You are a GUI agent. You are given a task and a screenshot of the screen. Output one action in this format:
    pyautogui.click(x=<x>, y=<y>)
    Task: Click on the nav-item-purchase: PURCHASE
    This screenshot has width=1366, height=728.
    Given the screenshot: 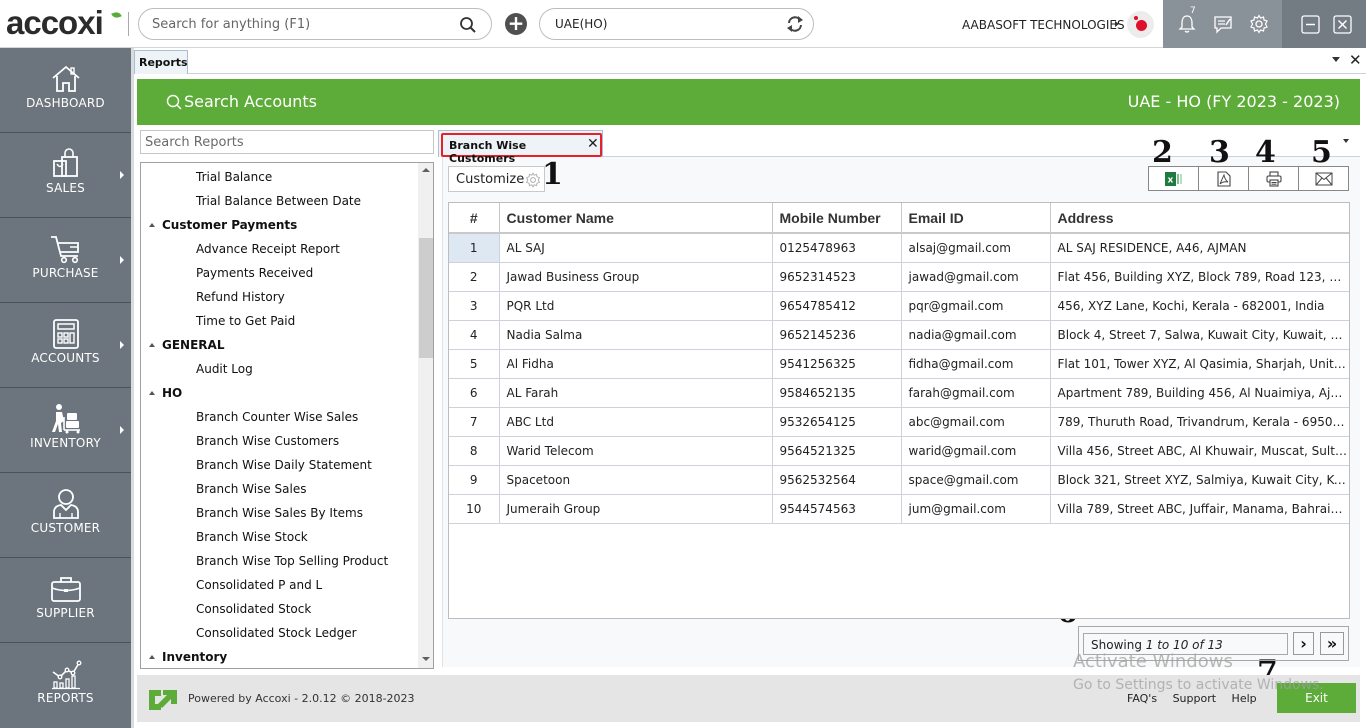 What is the action you would take?
    pyautogui.click(x=65, y=260)
    